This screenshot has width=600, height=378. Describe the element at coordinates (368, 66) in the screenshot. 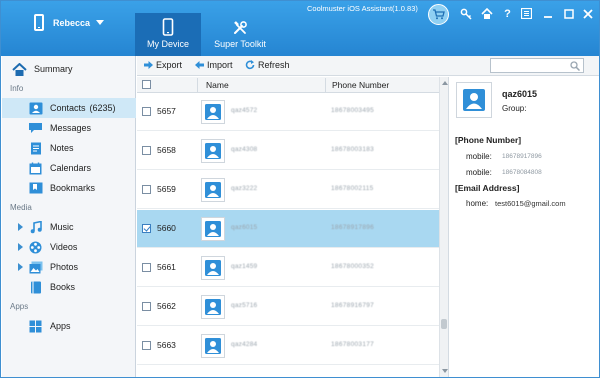

I see `toolbar: Export Import Refresh` at that location.